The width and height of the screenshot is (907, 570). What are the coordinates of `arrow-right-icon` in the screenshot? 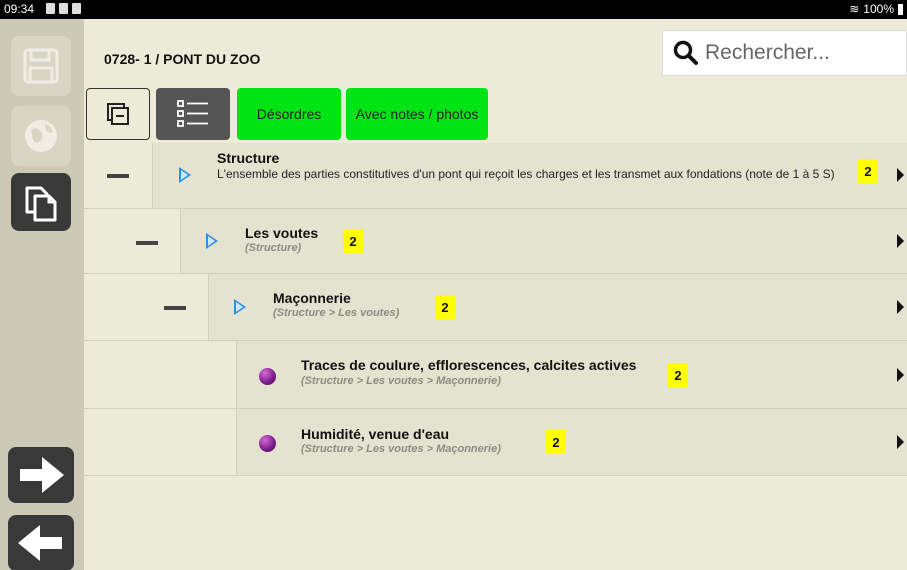 It's located at (42, 475).